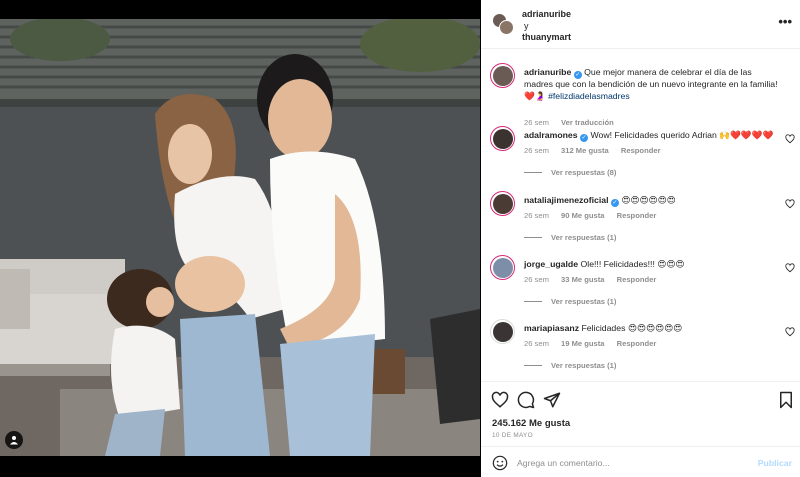  I want to click on emoji-icon, so click(500, 463).